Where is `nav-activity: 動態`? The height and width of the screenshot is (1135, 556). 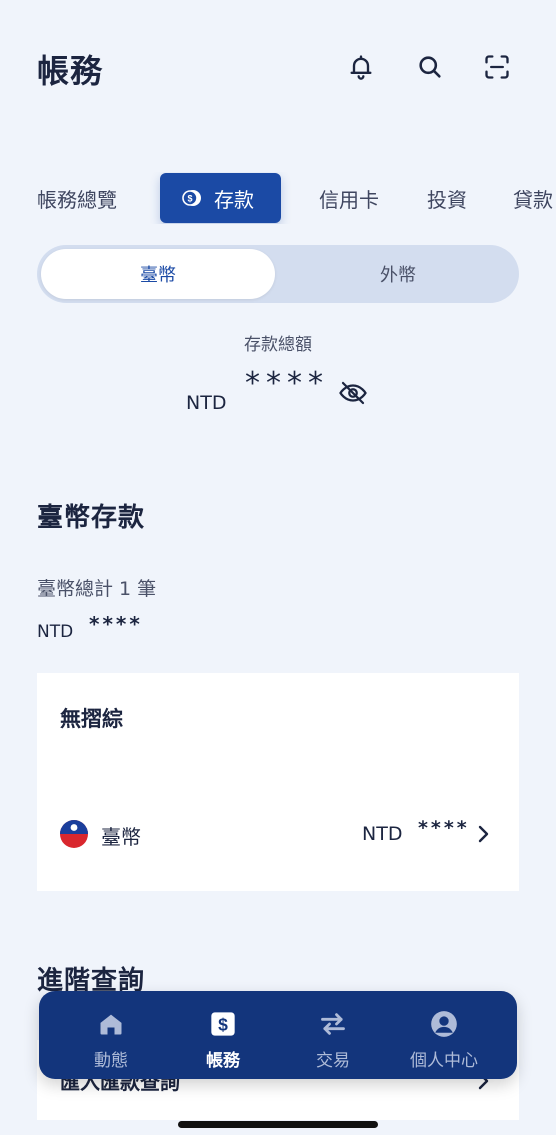
nav-activity: 動態 is located at coordinates (111, 1035).